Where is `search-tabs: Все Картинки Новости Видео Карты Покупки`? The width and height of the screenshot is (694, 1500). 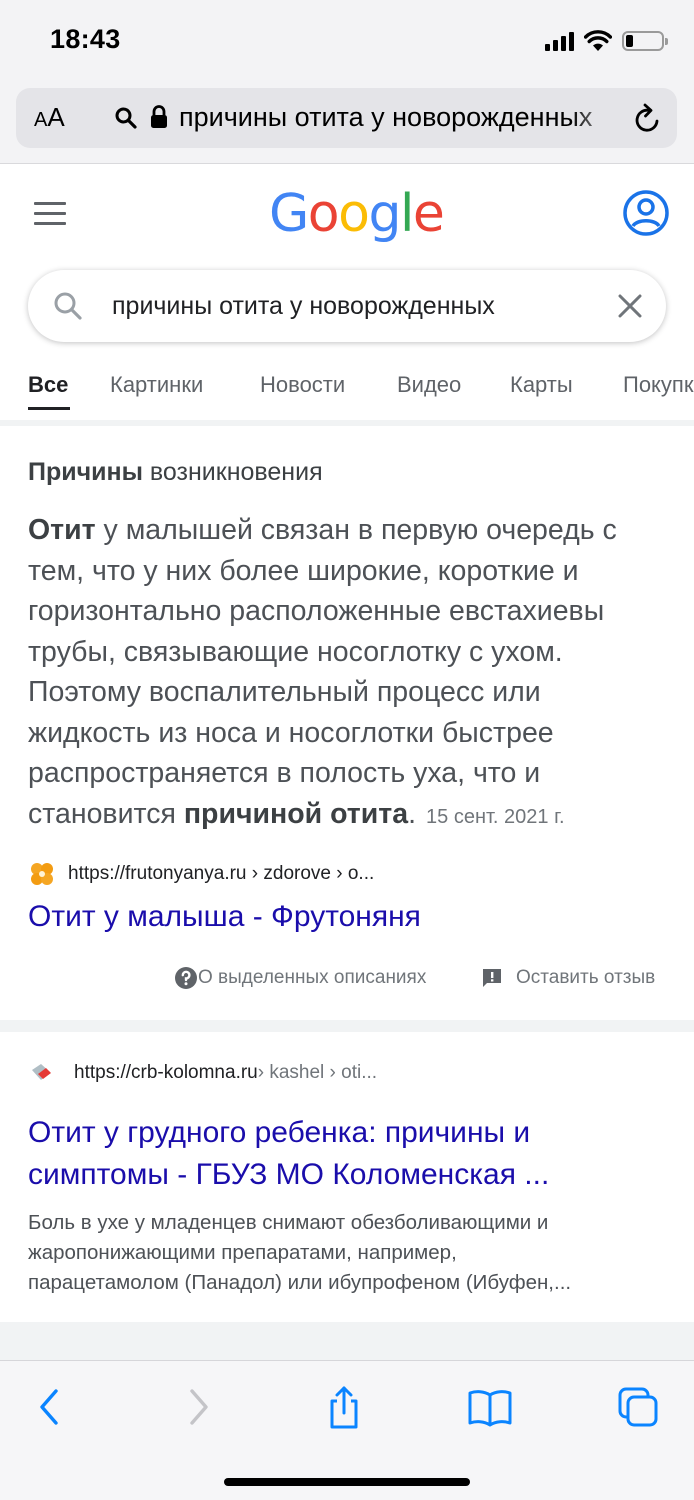 search-tabs: Все Картинки Новости Видео Карты Покупки is located at coordinates (347, 390).